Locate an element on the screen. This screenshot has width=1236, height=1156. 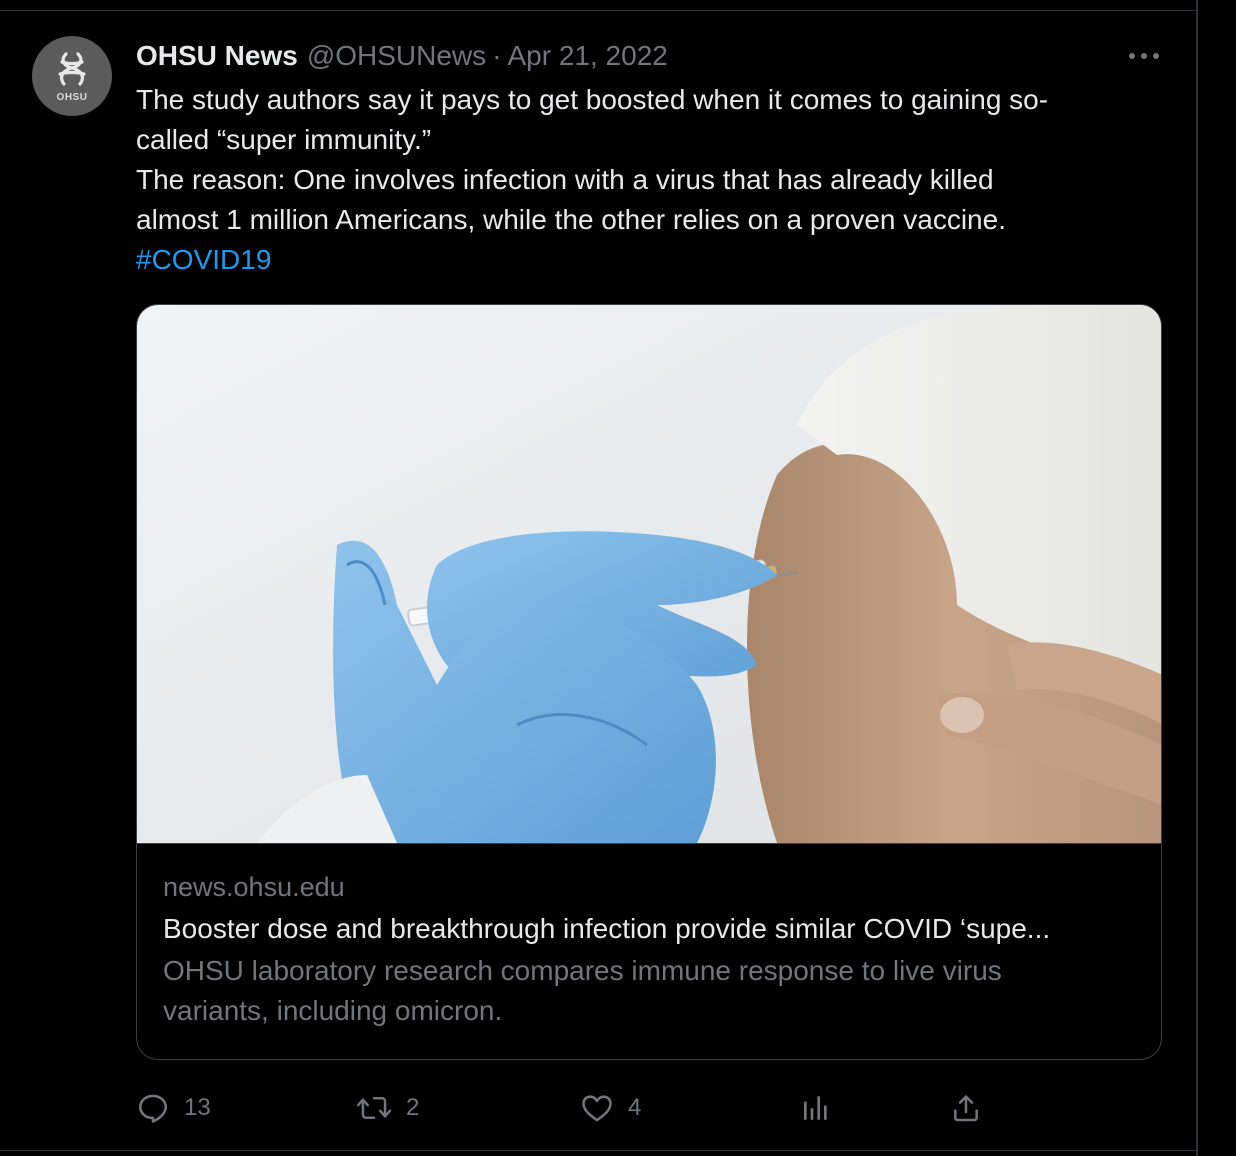
share-button is located at coordinates (966, 1108).